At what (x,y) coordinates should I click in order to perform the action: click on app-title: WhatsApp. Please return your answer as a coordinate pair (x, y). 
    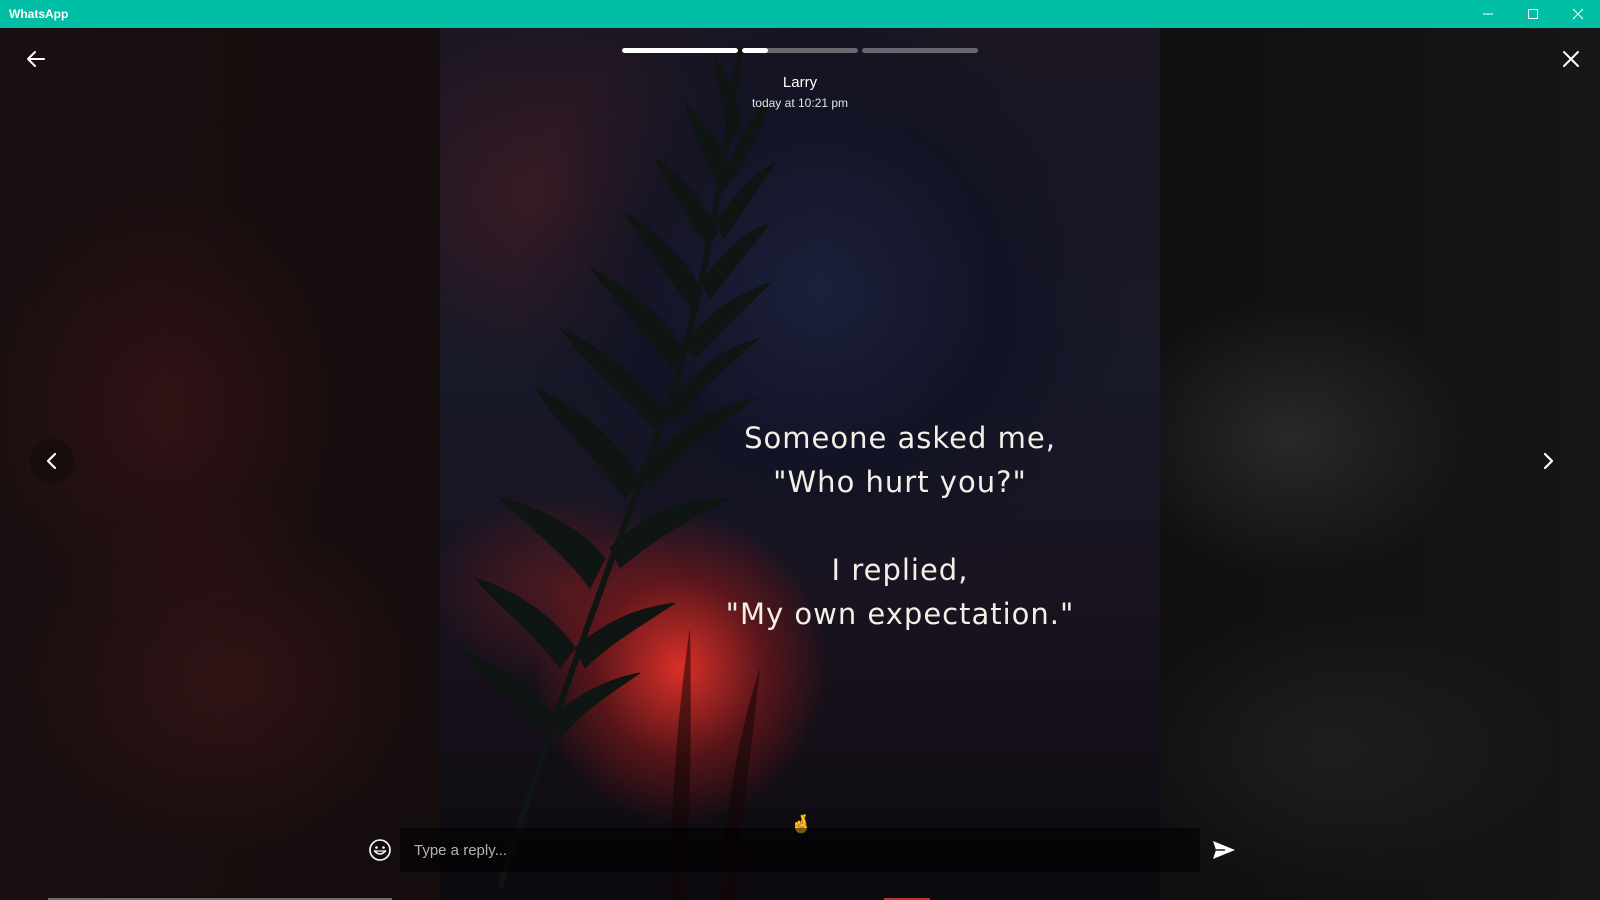
    Looking at the image, I should click on (39, 14).